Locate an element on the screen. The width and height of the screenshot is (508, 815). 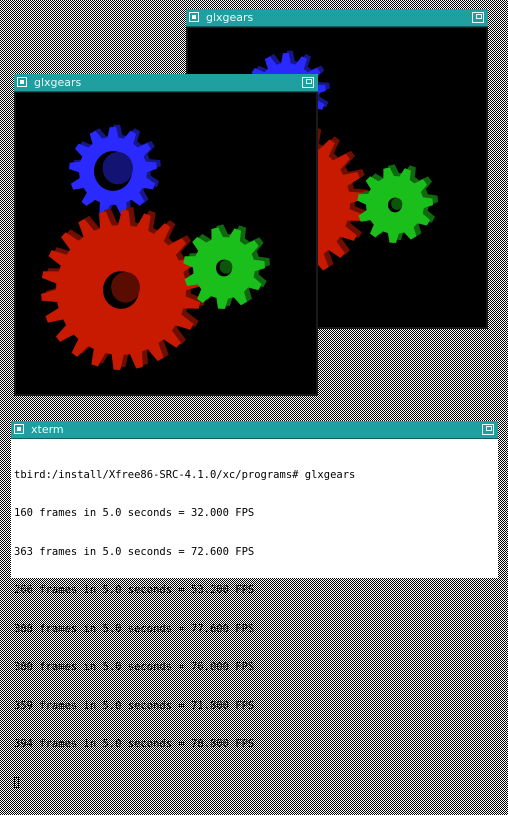
titlebar: xterm is located at coordinates (254, 430).